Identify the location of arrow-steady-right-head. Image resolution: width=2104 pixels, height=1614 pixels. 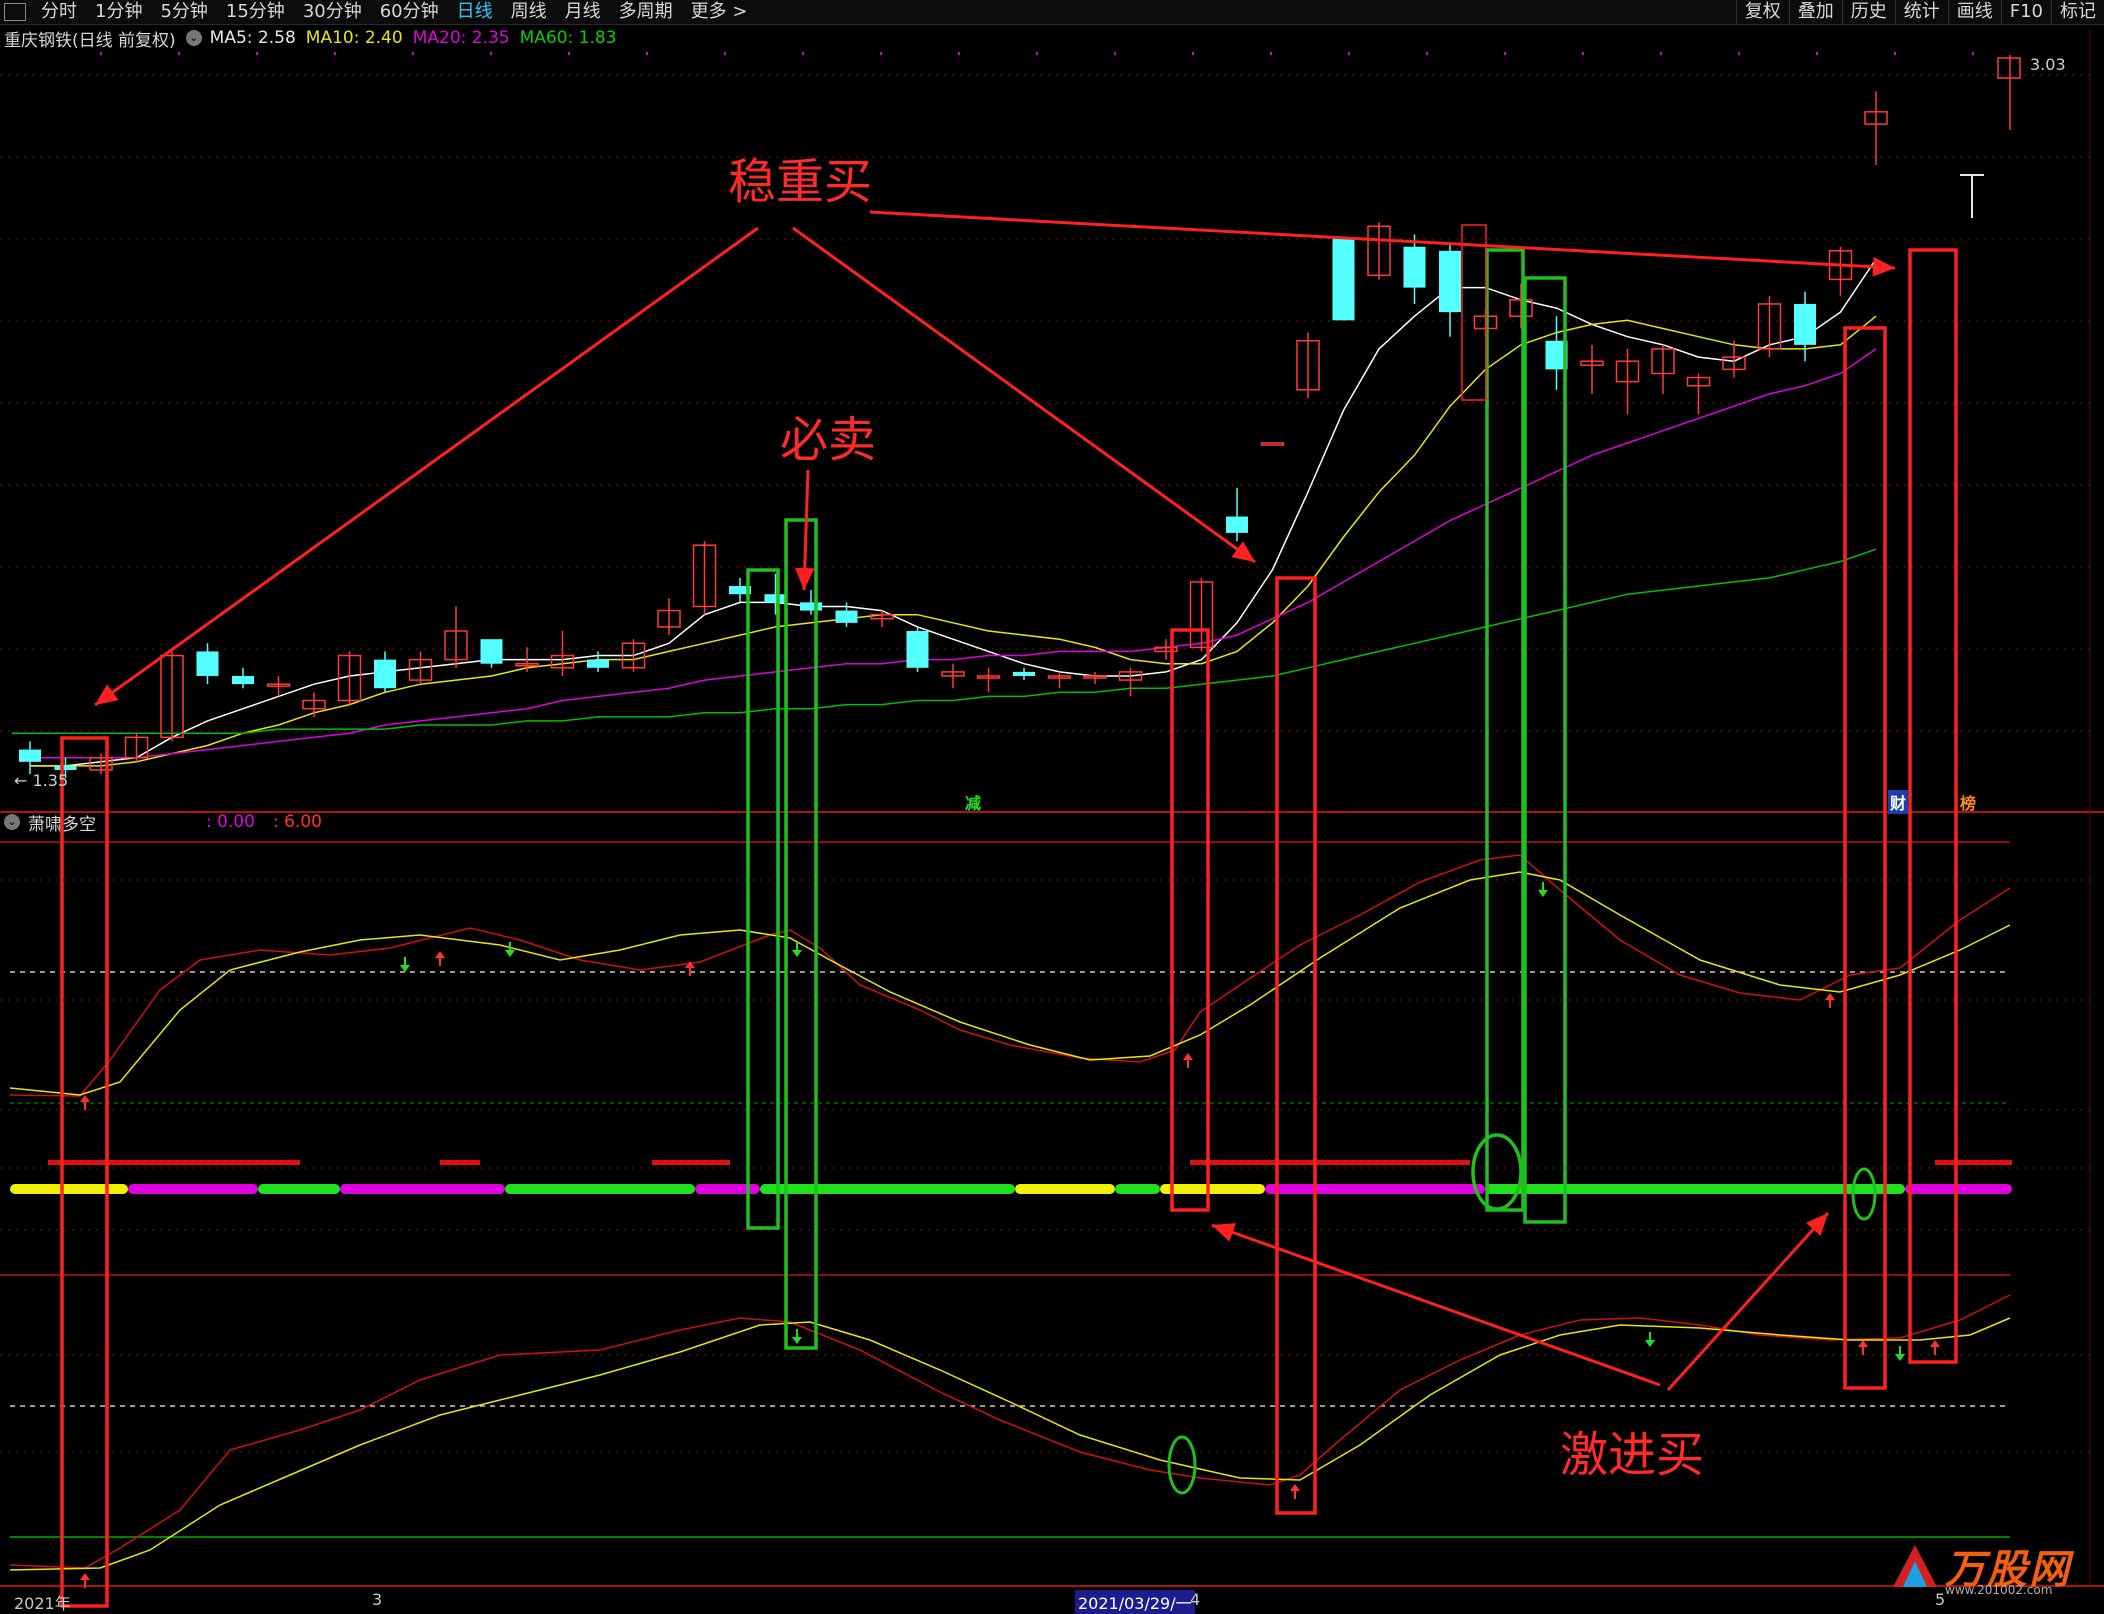
(1883, 267).